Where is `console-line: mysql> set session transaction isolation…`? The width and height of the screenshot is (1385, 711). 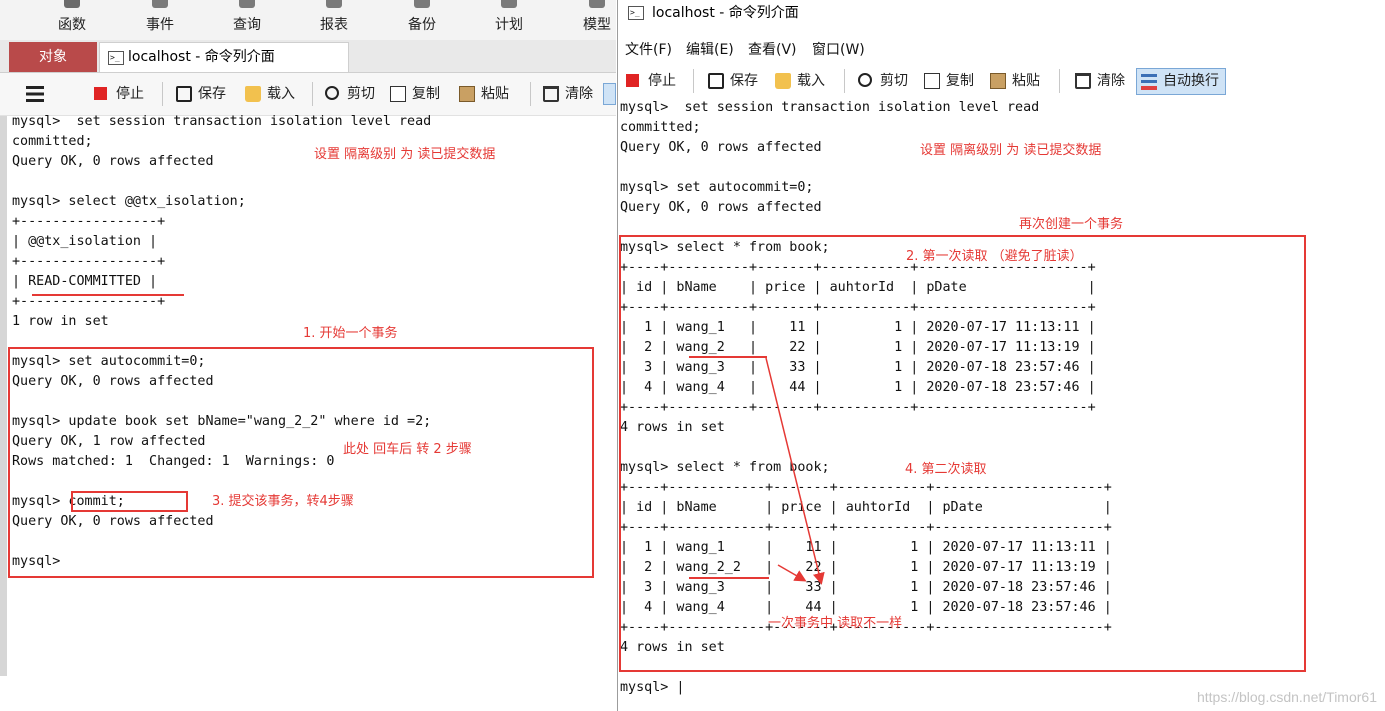 console-line: mysql> set session transaction isolation… is located at coordinates (222, 121).